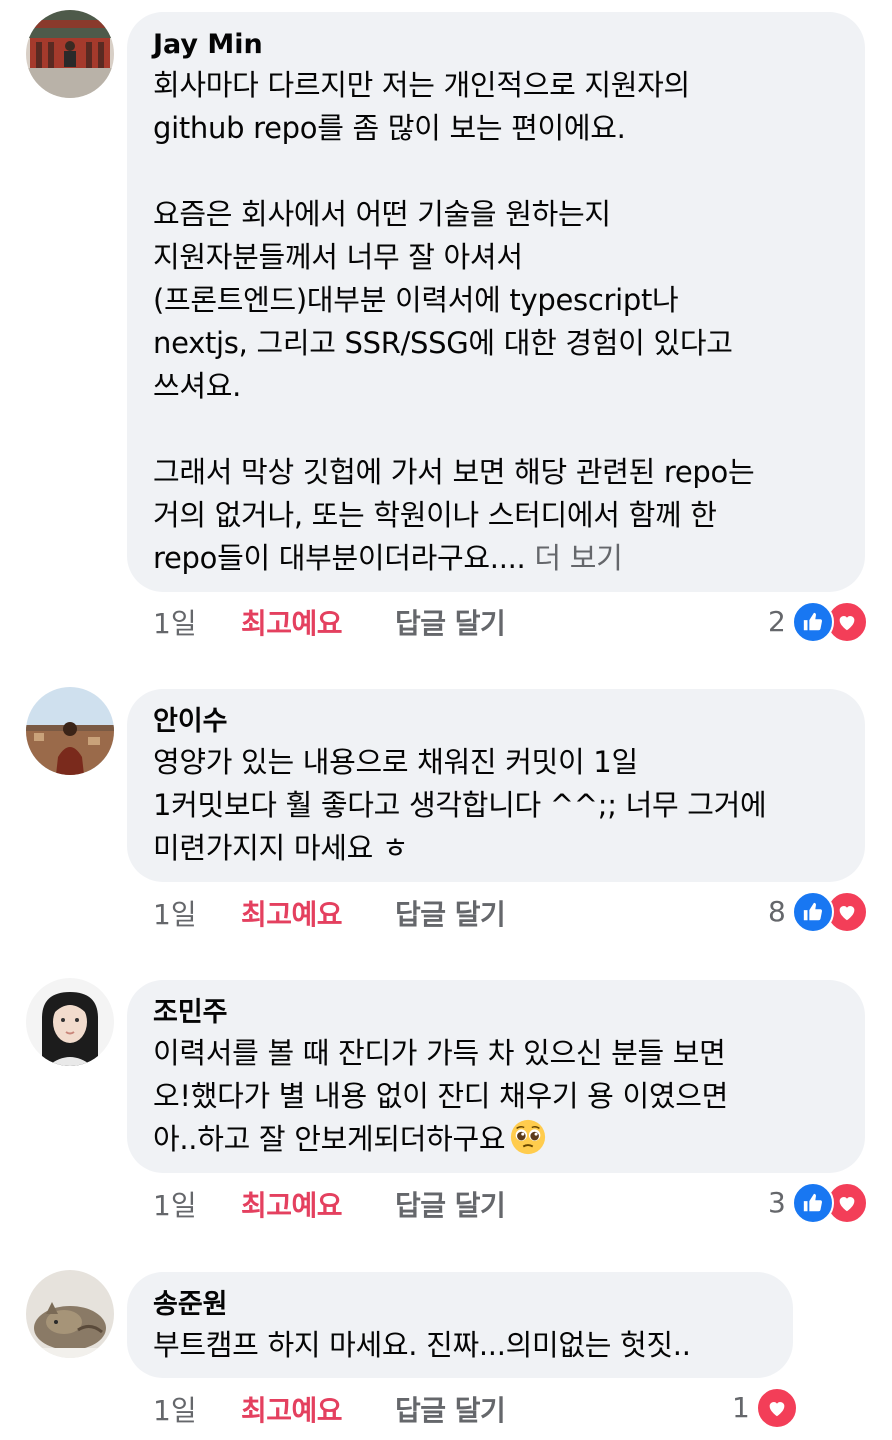  I want to click on reactions-summary: 2, so click(818, 622).